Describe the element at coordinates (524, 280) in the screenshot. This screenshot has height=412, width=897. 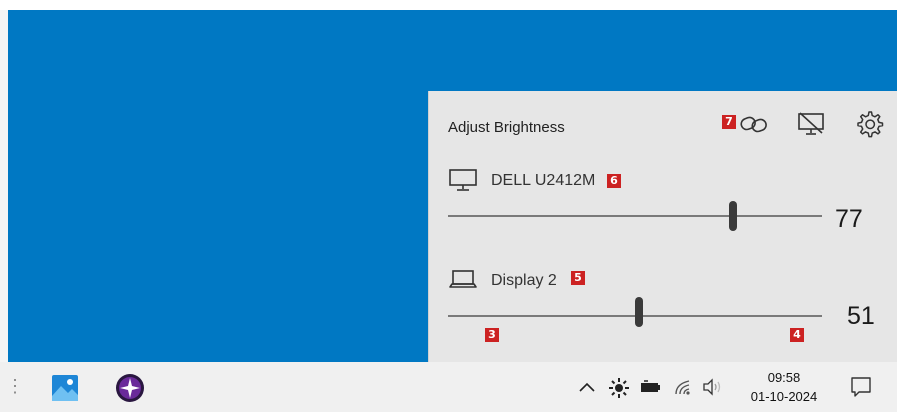
I see `monitor-2-name: Display 2` at that location.